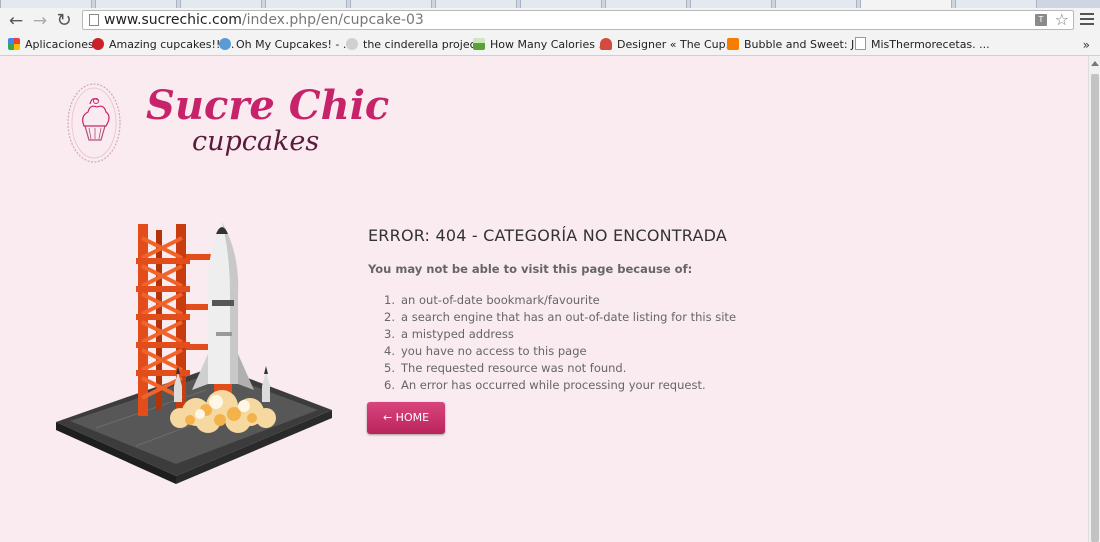  What do you see at coordinates (1095, 63) in the screenshot?
I see `scroll-up-arrow-icon` at bounding box center [1095, 63].